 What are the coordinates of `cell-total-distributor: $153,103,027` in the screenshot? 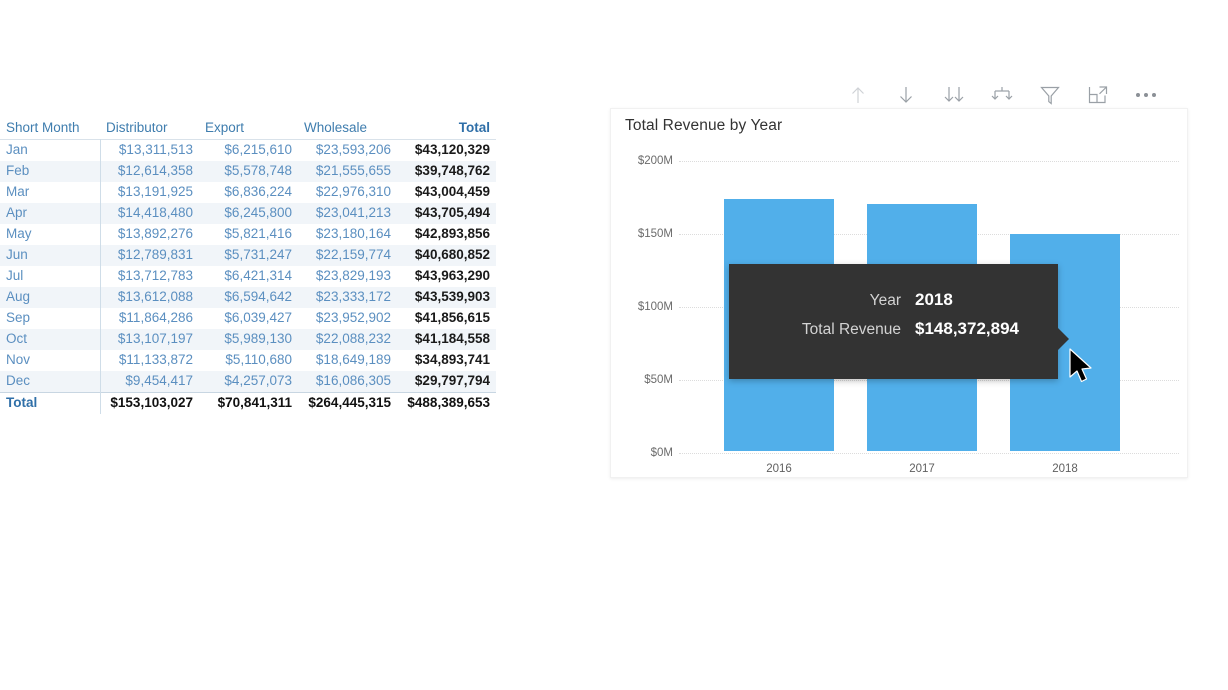 It's located at (151, 402).